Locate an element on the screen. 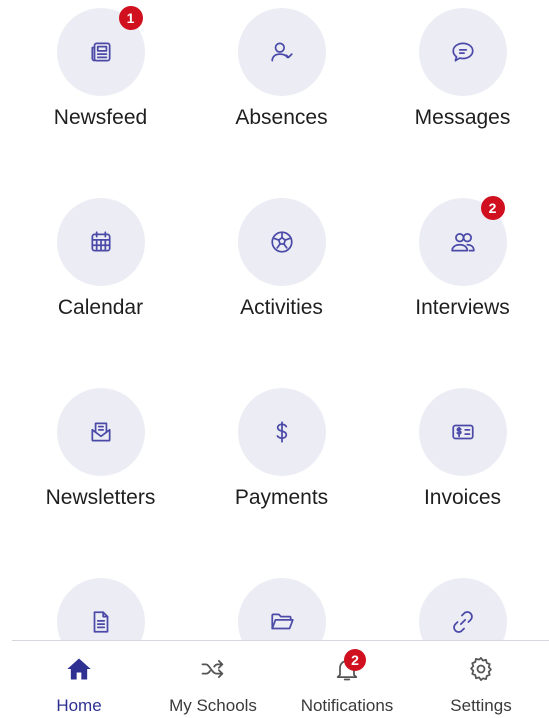 The width and height of the screenshot is (549, 718). tile-label: Invoices is located at coordinates (462, 497).